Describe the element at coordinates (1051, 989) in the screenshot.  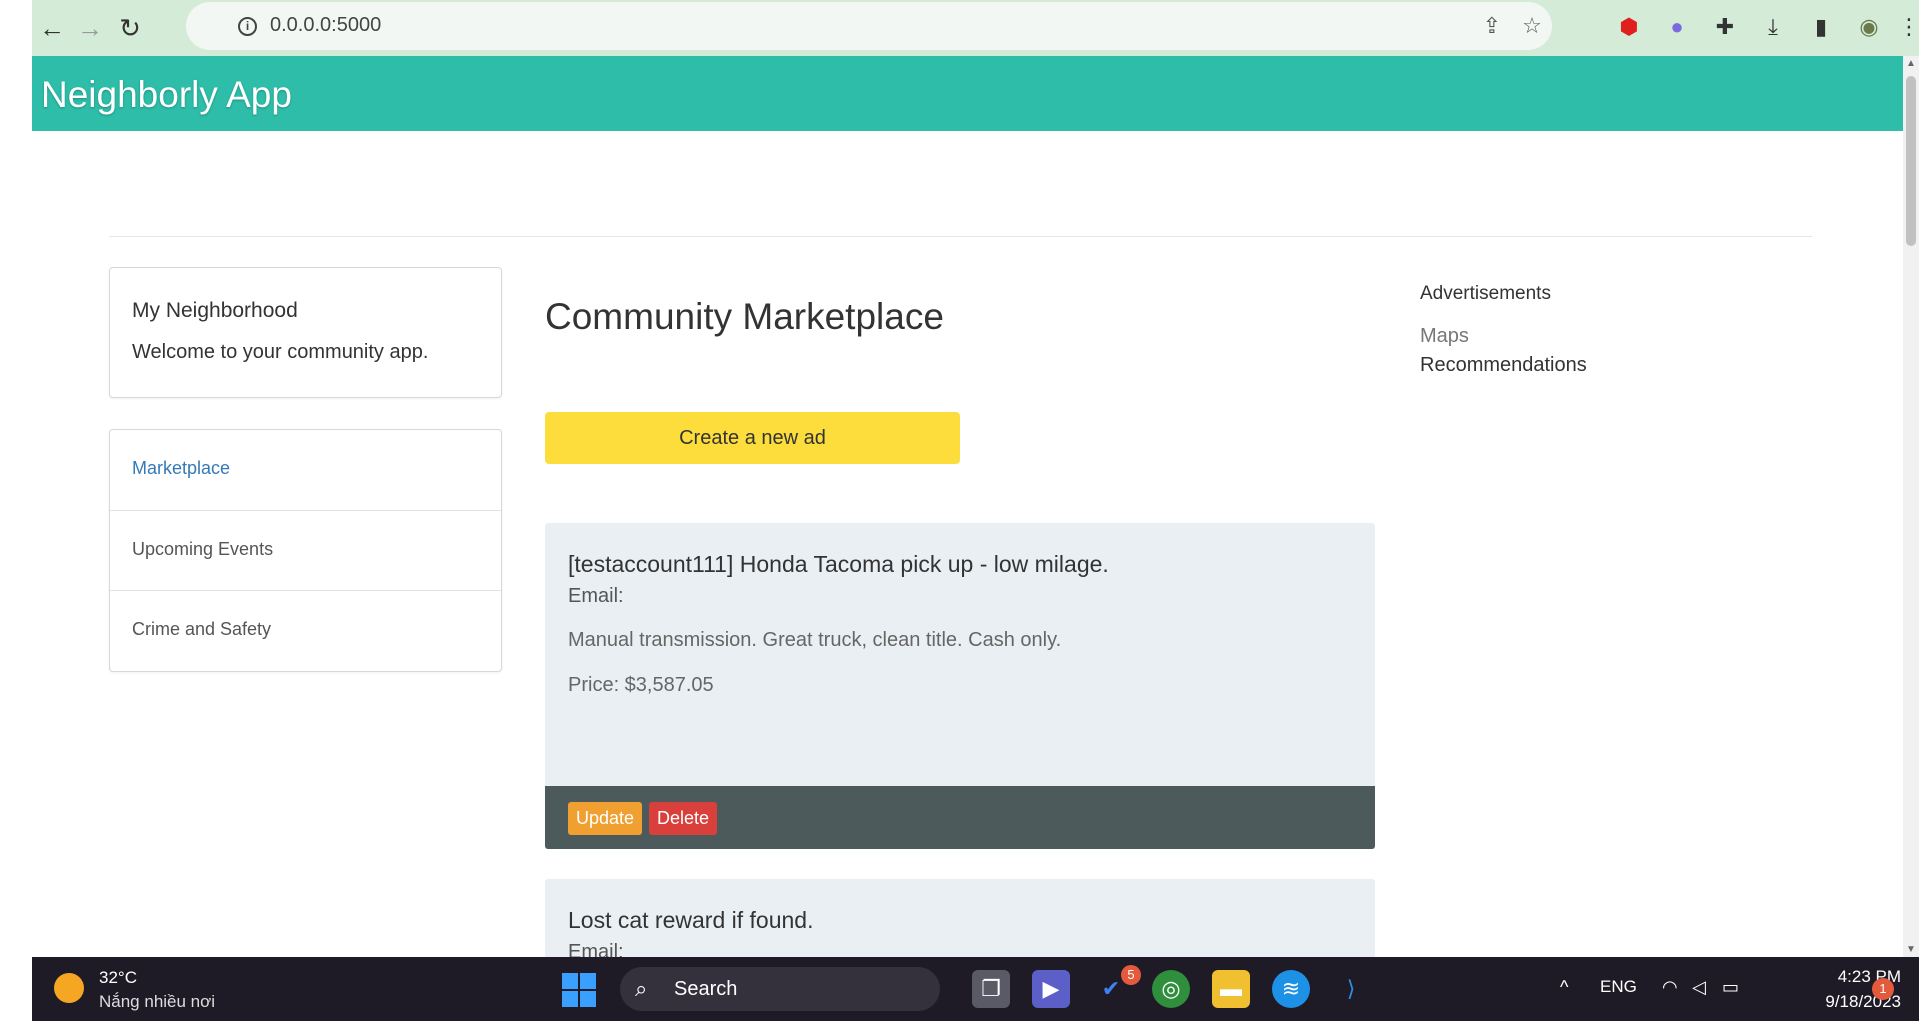
I see `teams-icon: ▶` at that location.